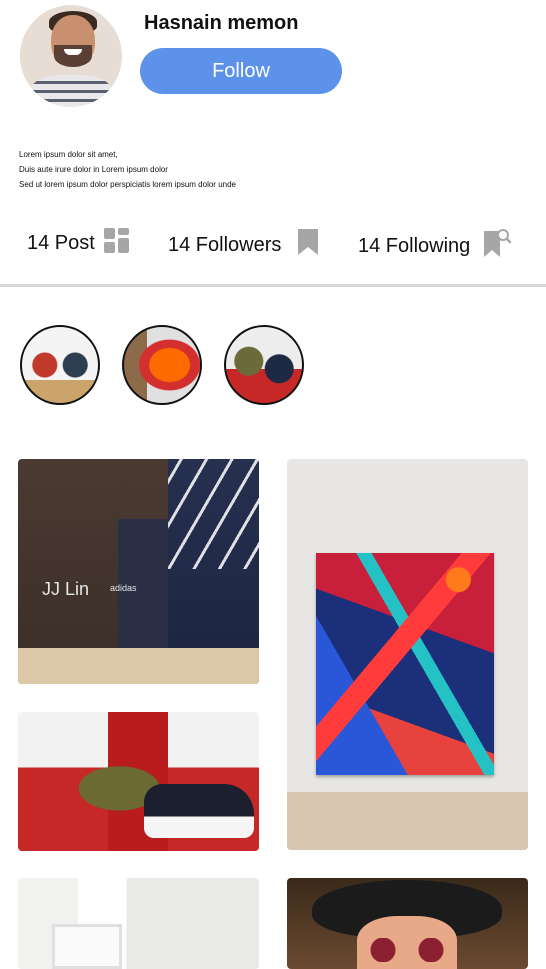 This screenshot has height=969, width=546. Describe the element at coordinates (308, 245) in the screenshot. I see `bookmark-icon` at that location.